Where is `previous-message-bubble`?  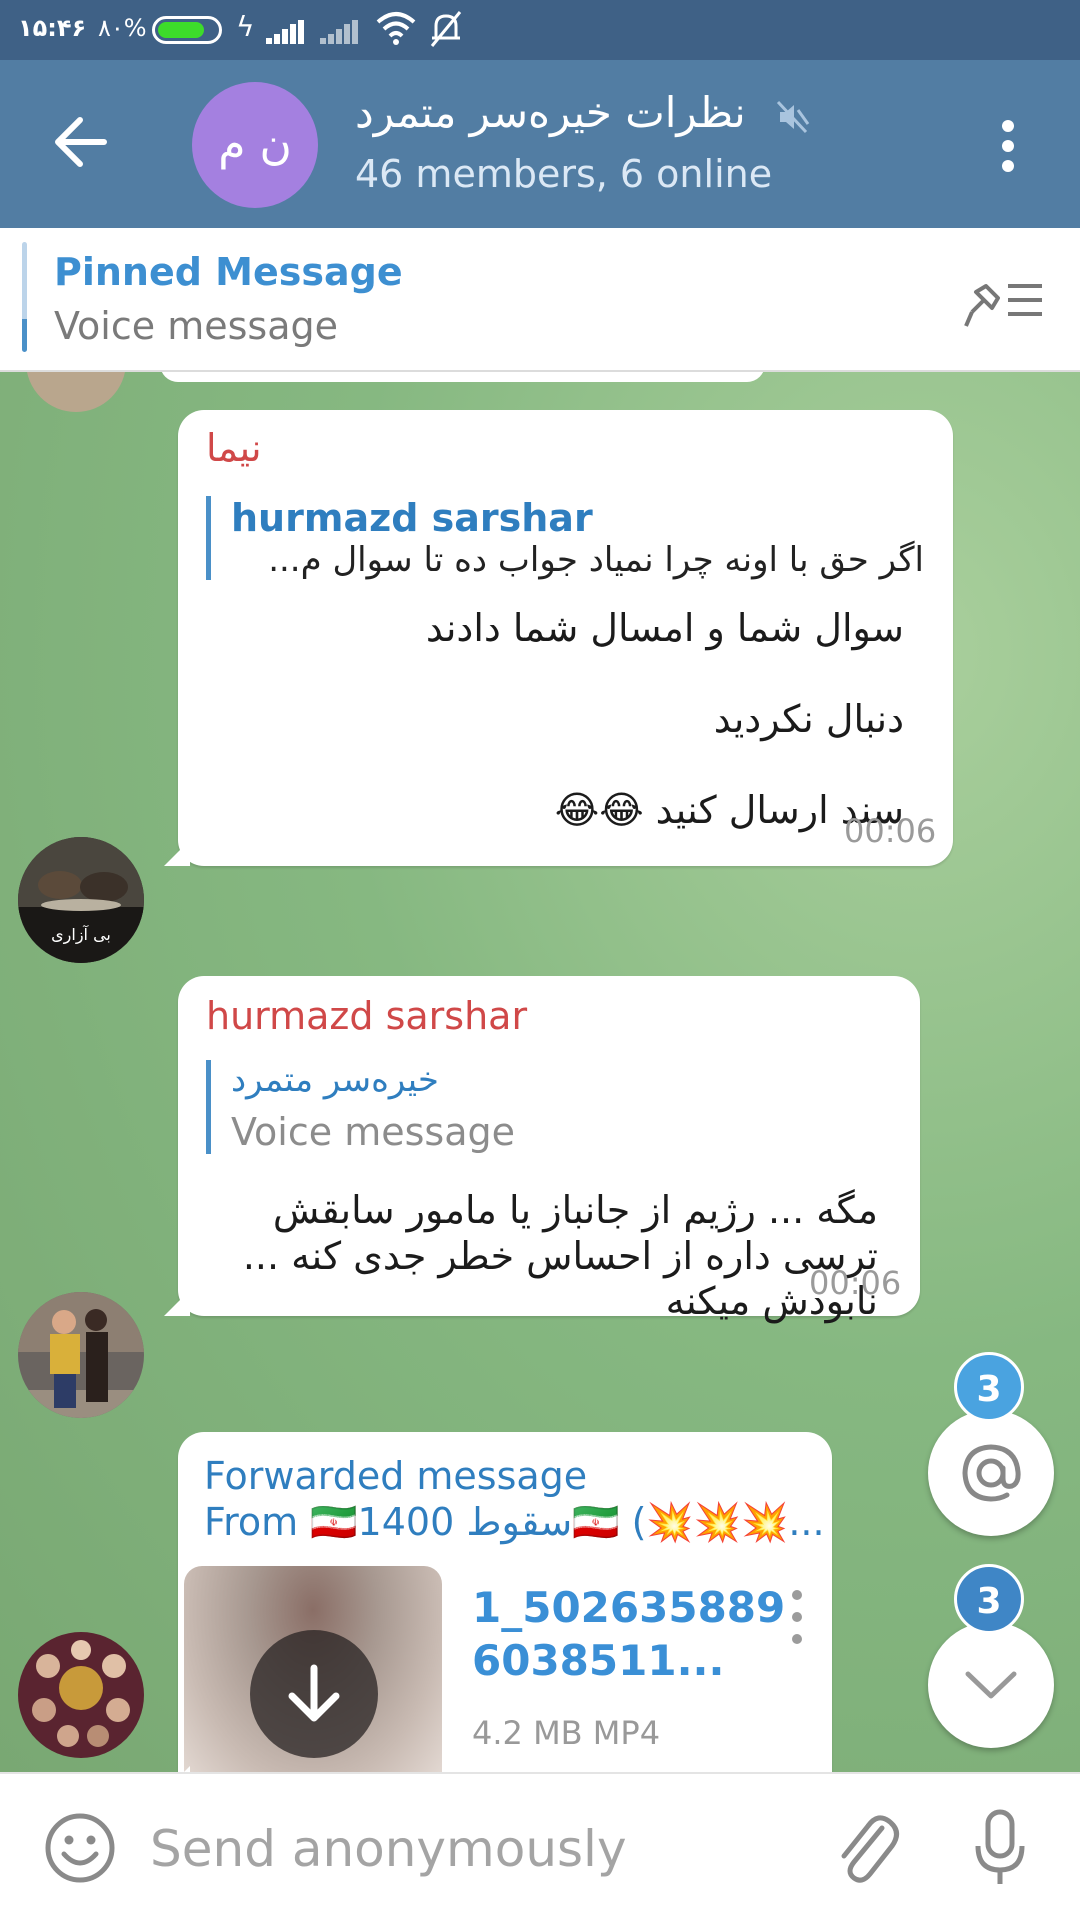
previous-message-bubble is located at coordinates (462, 377).